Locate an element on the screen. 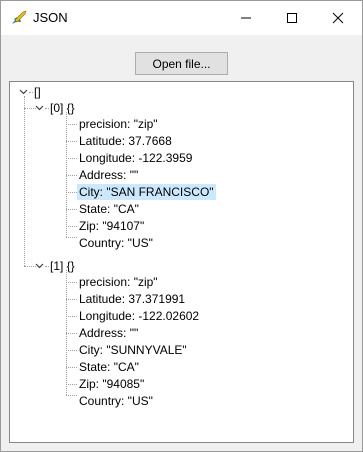 The image size is (363, 452). tree-item-1: [1] {} is located at coordinates (62, 266).